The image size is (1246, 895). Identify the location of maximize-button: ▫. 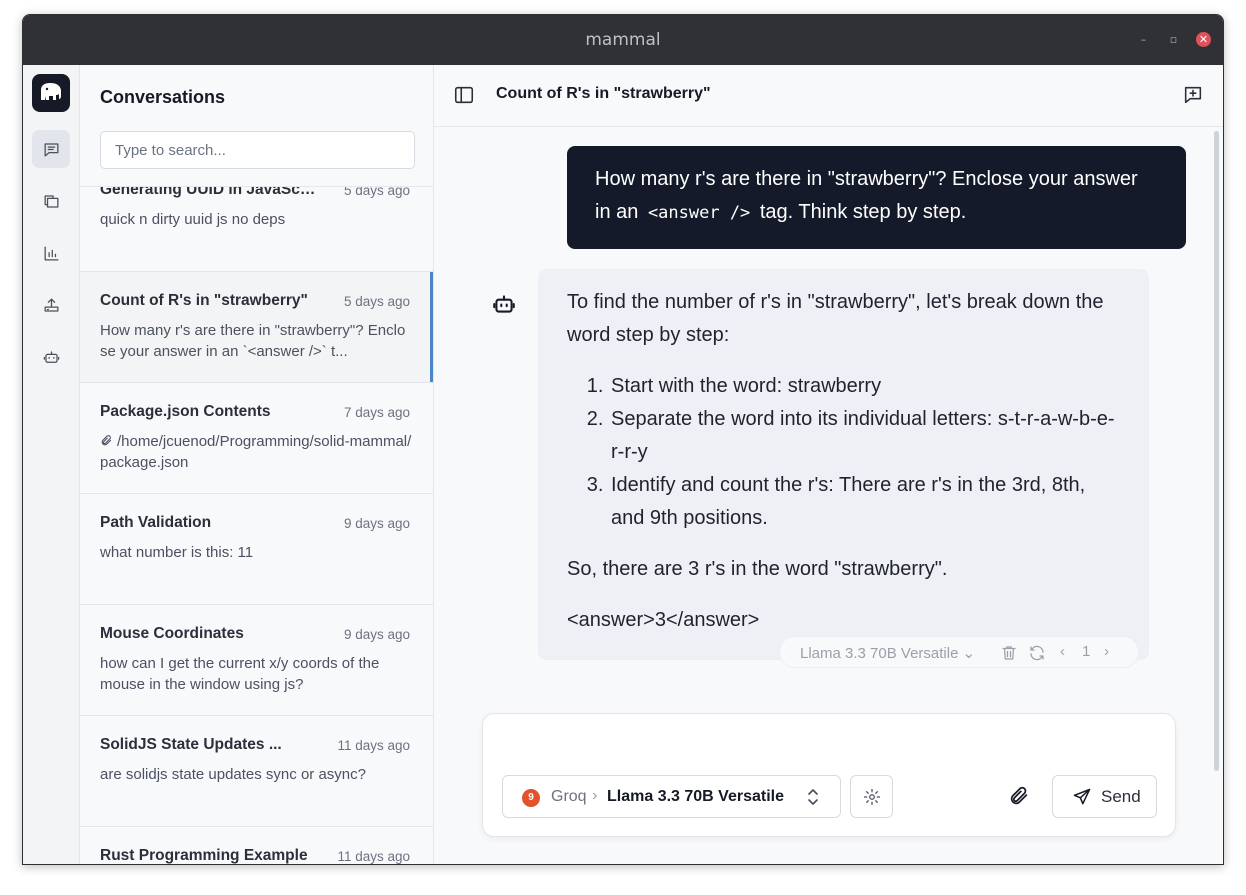
(1173, 39).